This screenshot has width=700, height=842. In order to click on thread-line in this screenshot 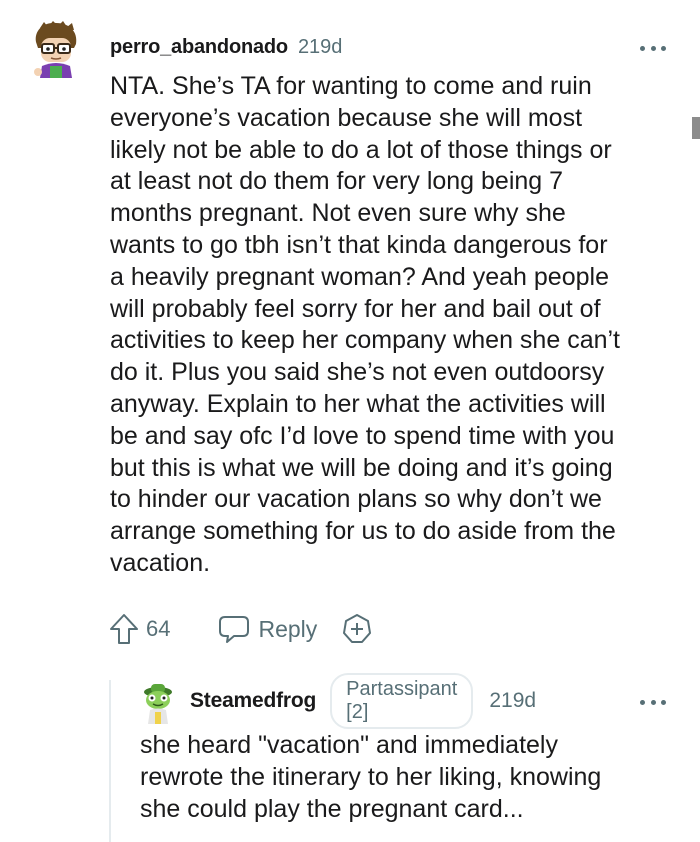, I will do `click(110, 761)`.